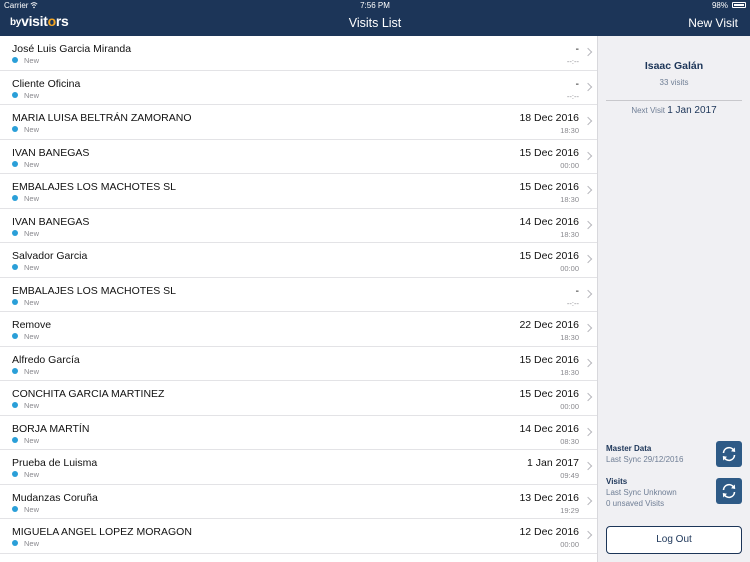 This screenshot has height=562, width=750. What do you see at coordinates (51, 221) in the screenshot?
I see `visit-name: IVAN BANEGAS` at bounding box center [51, 221].